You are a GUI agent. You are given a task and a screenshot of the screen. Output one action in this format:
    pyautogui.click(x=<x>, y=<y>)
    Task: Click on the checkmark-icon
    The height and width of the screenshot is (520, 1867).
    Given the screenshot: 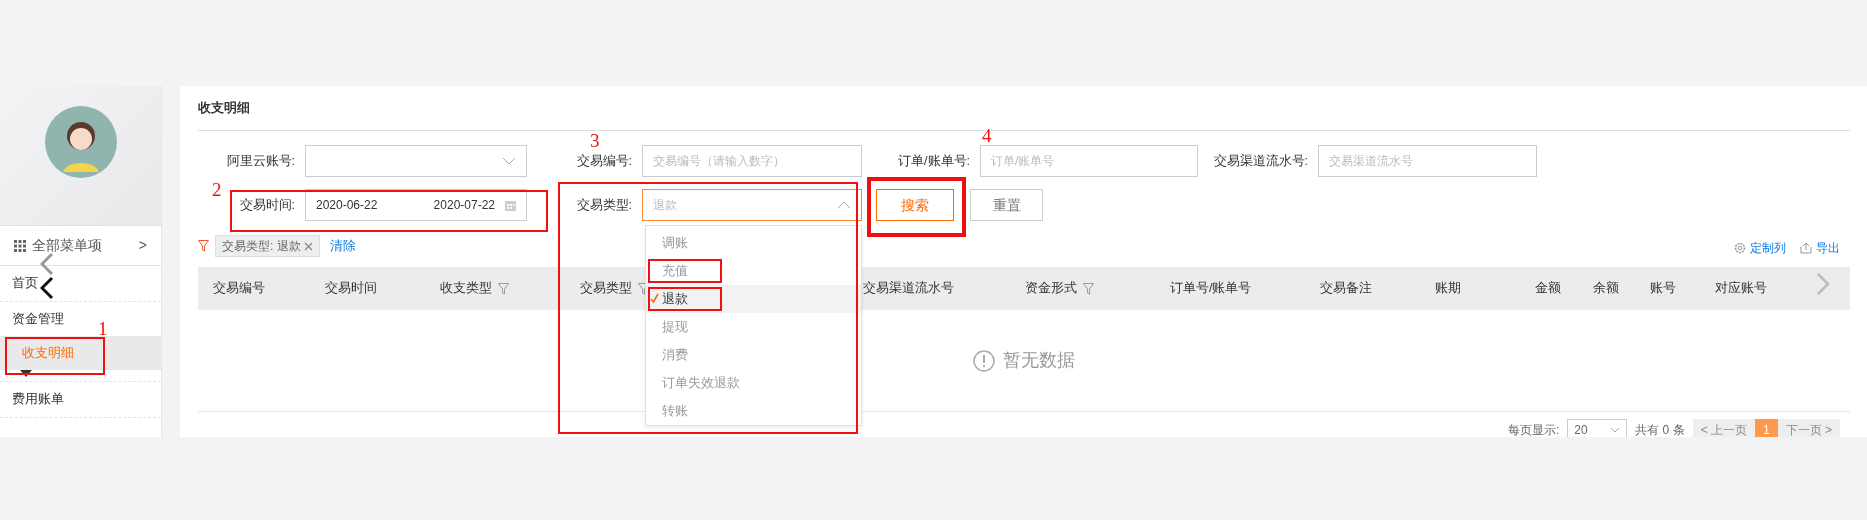 What is the action you would take?
    pyautogui.click(x=654, y=298)
    